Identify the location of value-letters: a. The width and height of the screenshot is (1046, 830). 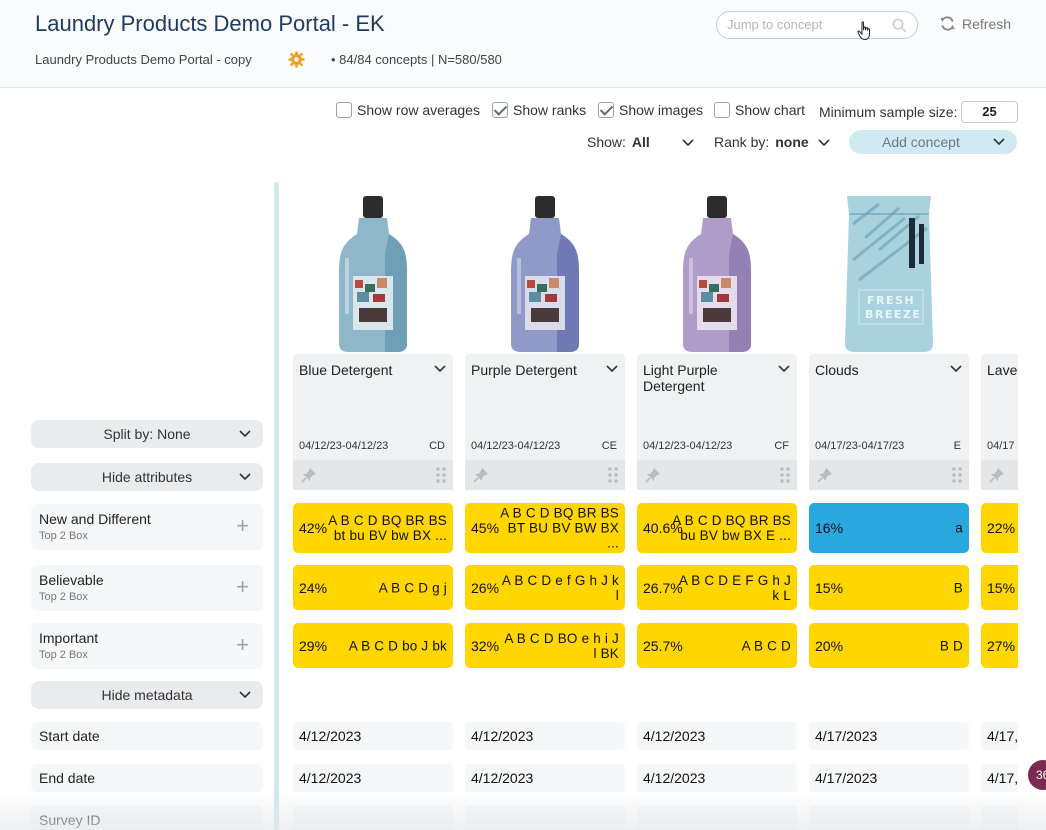
(959, 528).